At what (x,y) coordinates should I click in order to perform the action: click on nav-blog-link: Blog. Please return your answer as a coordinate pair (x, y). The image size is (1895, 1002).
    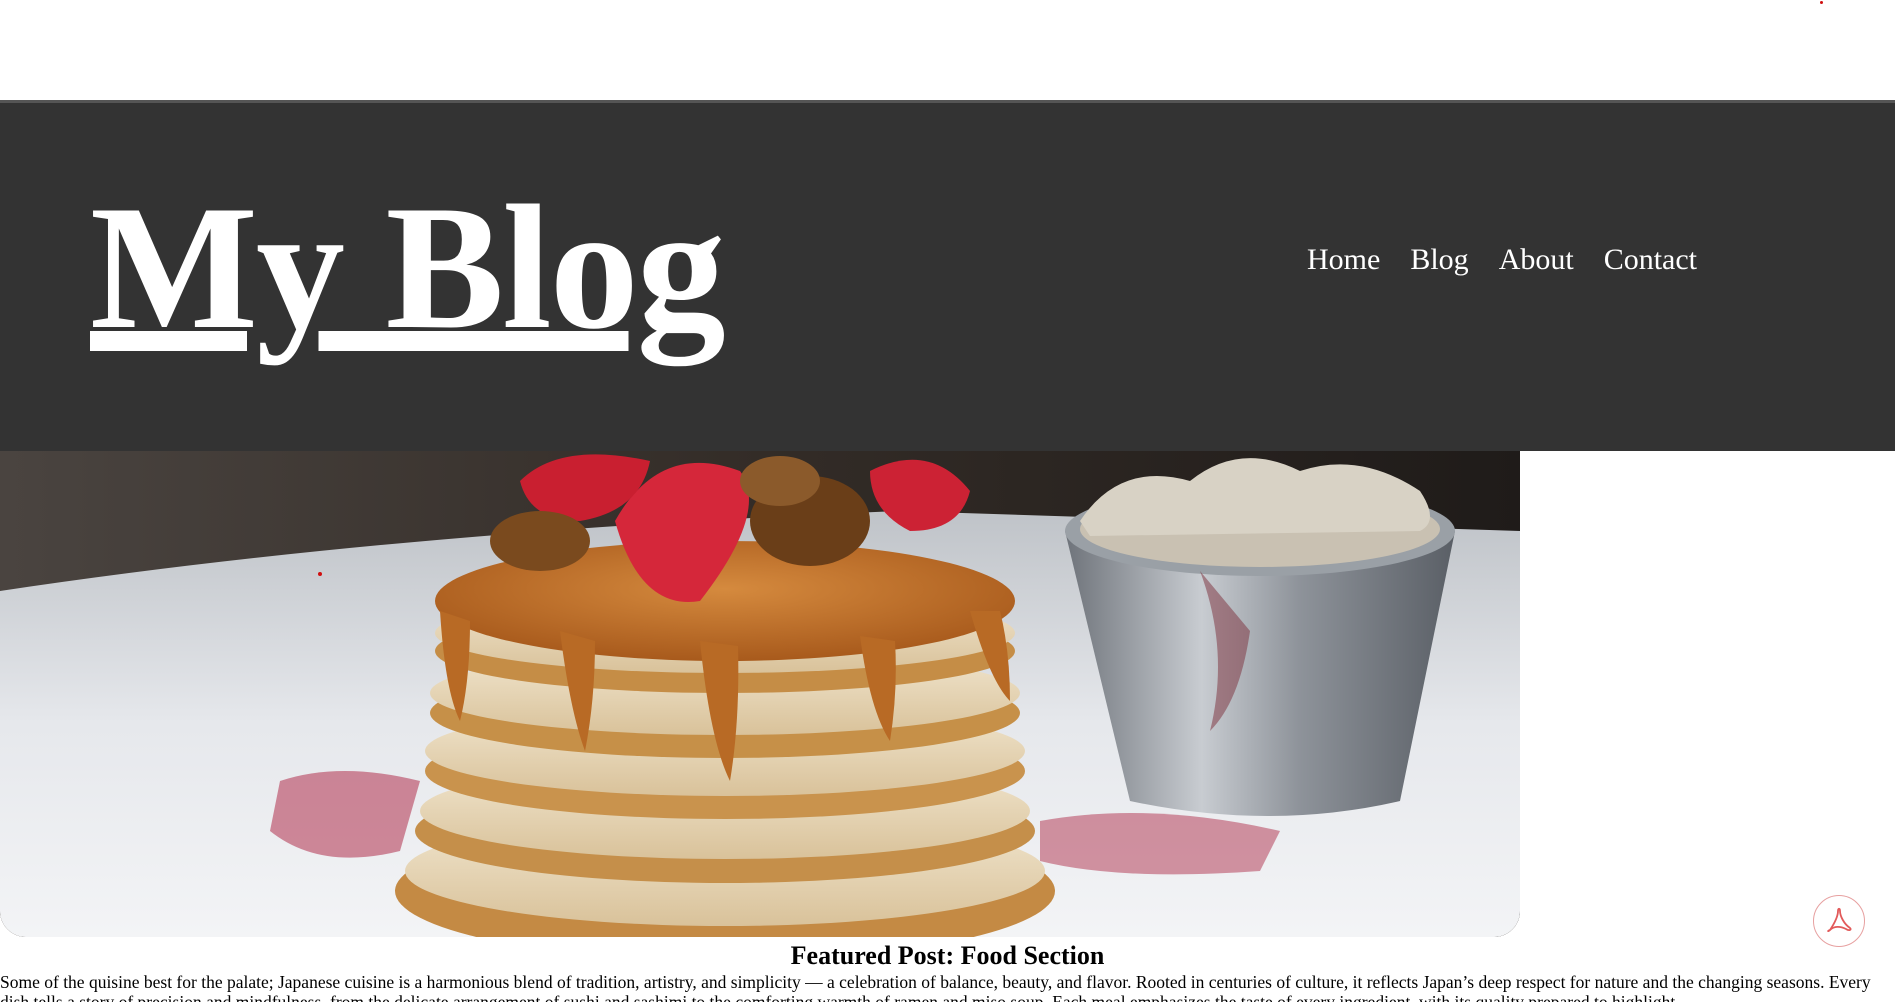
    Looking at the image, I should click on (1439, 260).